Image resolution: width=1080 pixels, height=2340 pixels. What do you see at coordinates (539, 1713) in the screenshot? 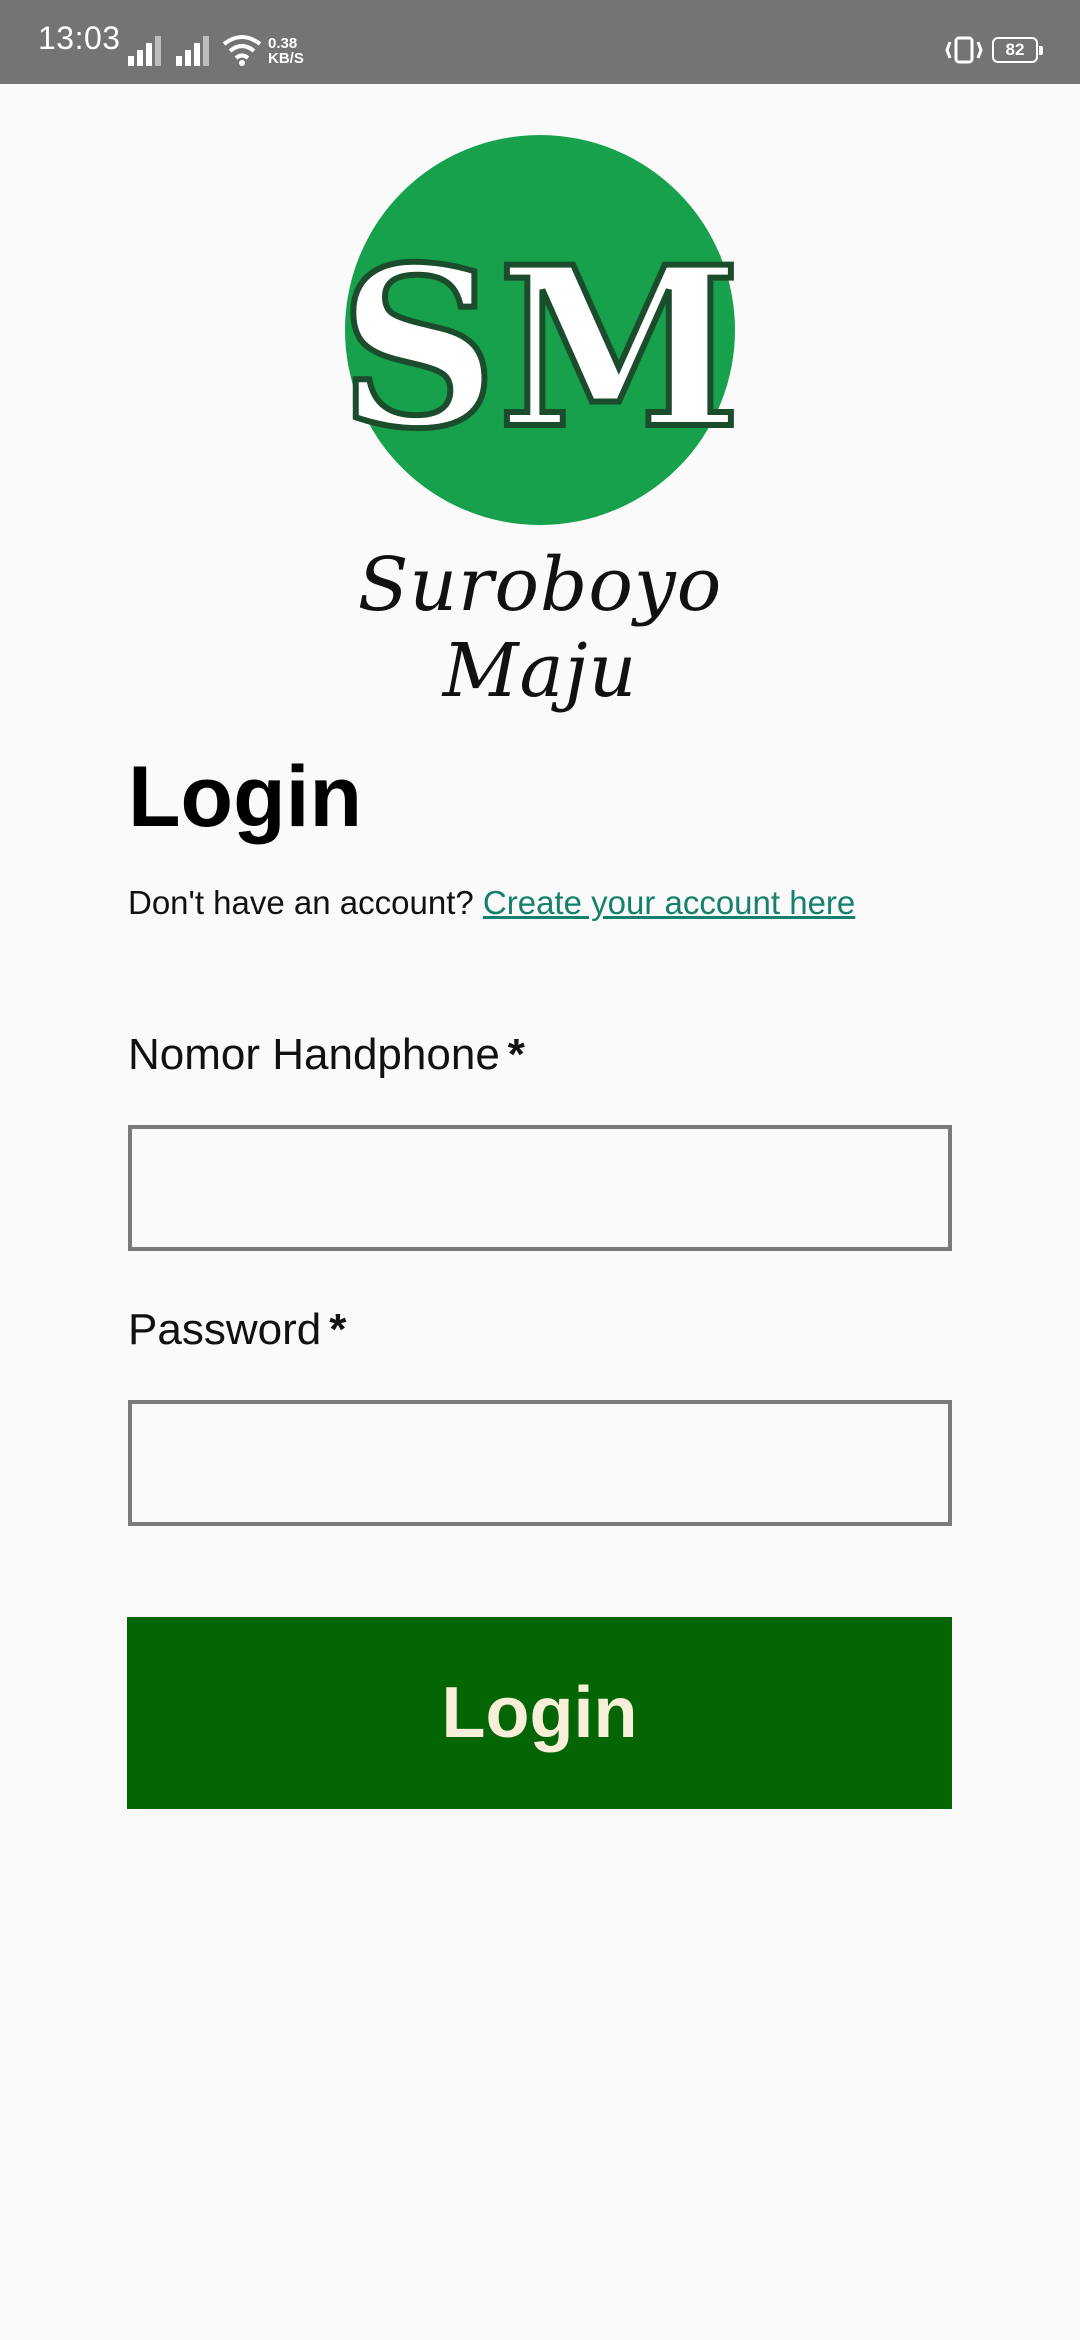
I see `login-button: Login` at bounding box center [539, 1713].